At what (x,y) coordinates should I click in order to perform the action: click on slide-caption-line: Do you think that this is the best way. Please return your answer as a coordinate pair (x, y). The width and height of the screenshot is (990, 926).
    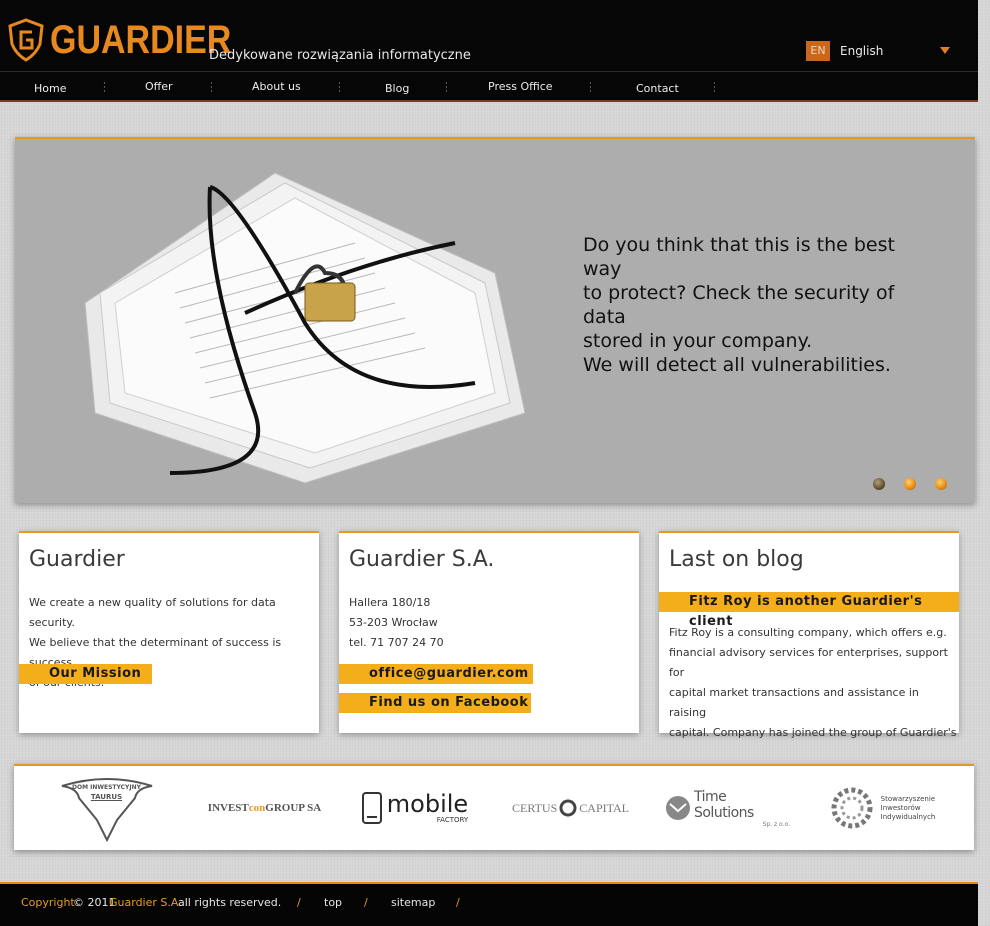
    Looking at the image, I should click on (739, 257).